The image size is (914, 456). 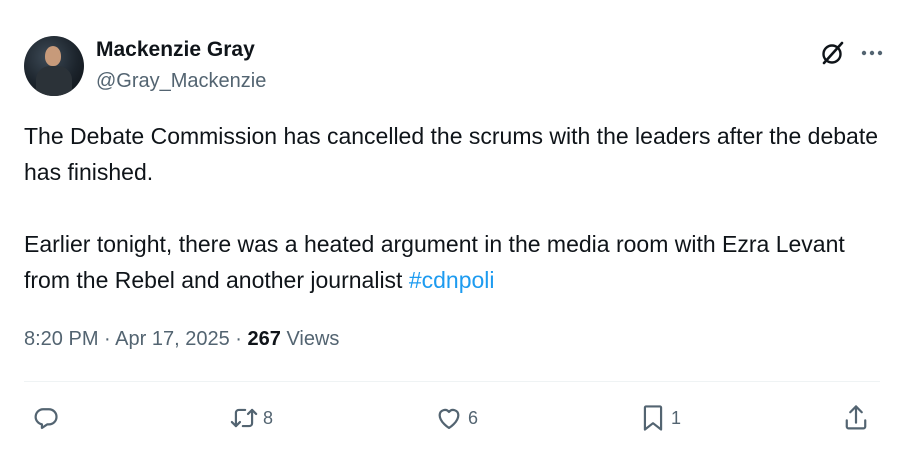 I want to click on avatar-body, so click(x=54, y=81).